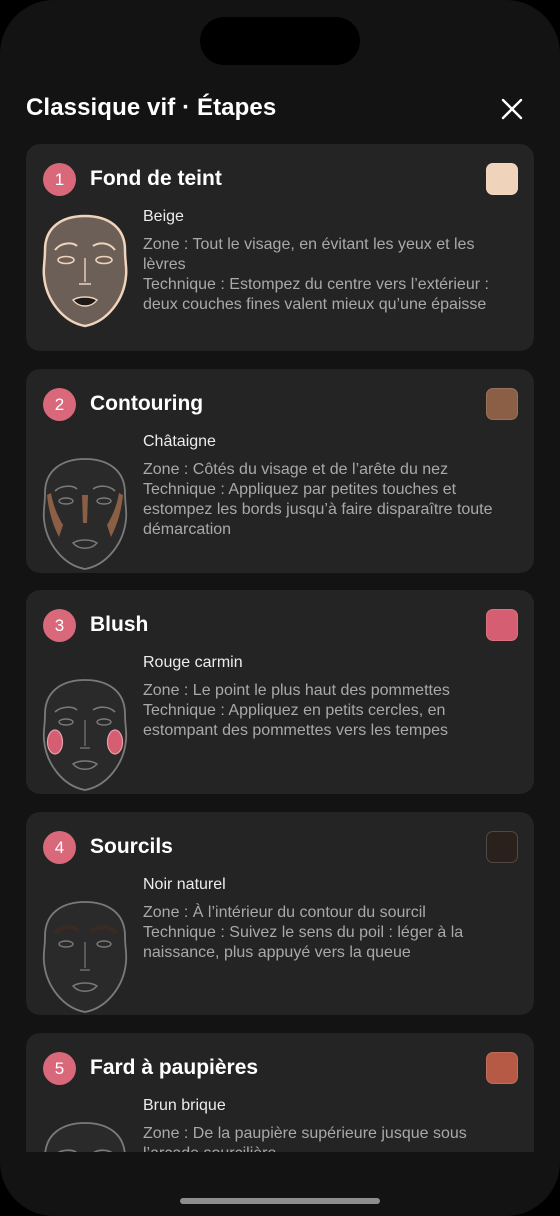  I want to click on step-number-badge: 2, so click(59, 404).